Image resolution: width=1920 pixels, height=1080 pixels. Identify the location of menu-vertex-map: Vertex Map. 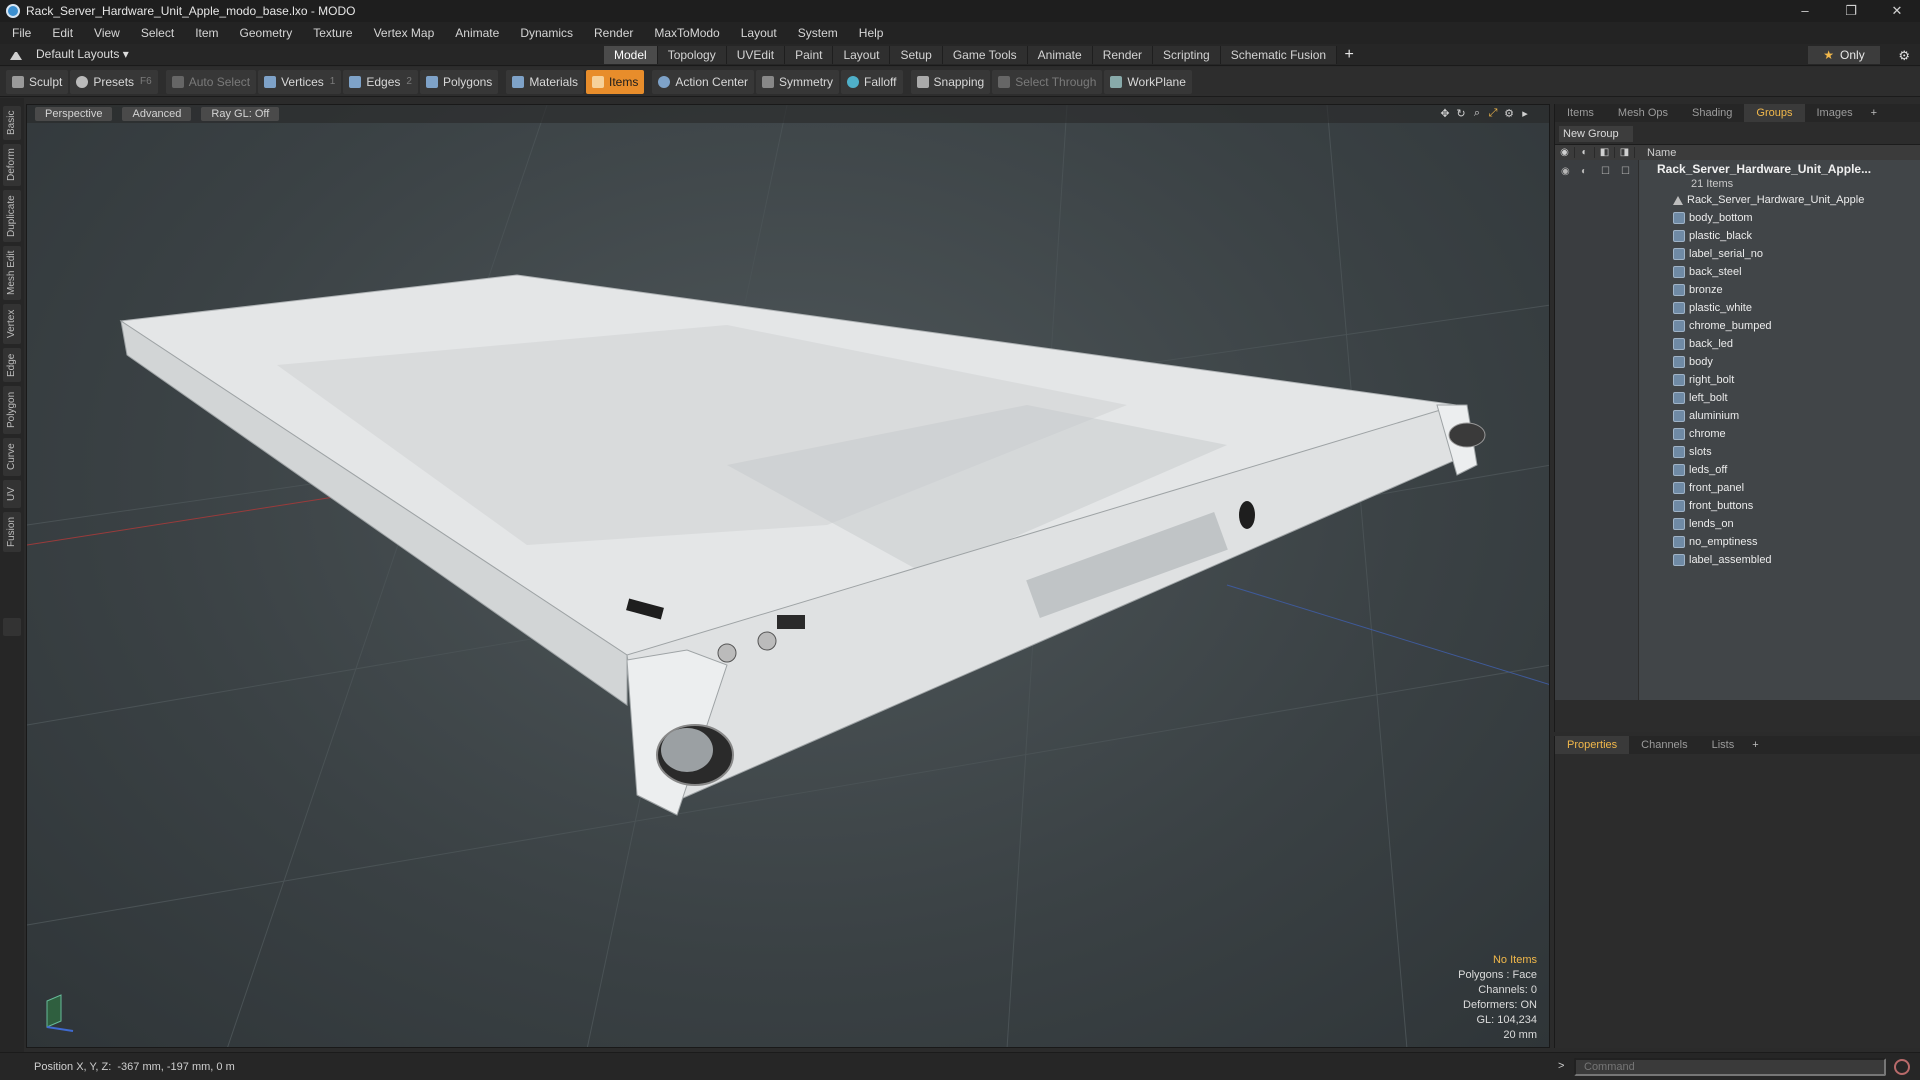
(404, 33).